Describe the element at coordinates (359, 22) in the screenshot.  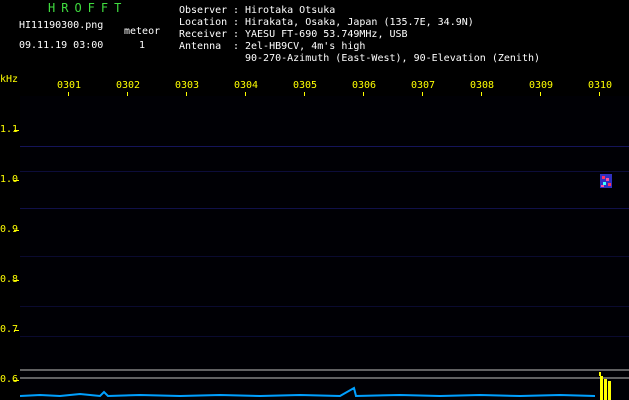
I see `location-value: Hirakata, Osaka, Japan (135.7E, 34.9N)` at that location.